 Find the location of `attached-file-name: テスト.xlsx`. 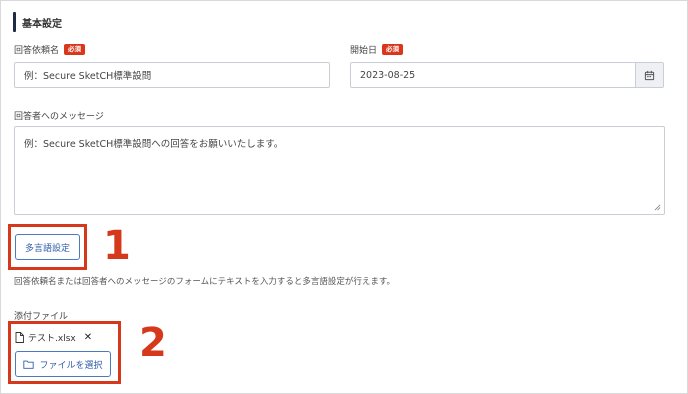

attached-file-name: テスト.xlsx is located at coordinates (52, 339).